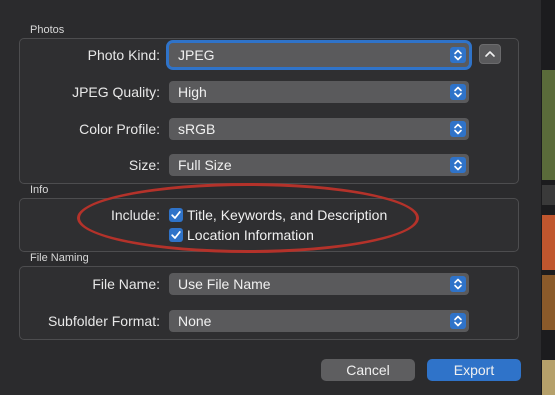 This screenshot has height=395, width=555. Describe the element at coordinates (474, 370) in the screenshot. I see `export-button: Export` at that location.